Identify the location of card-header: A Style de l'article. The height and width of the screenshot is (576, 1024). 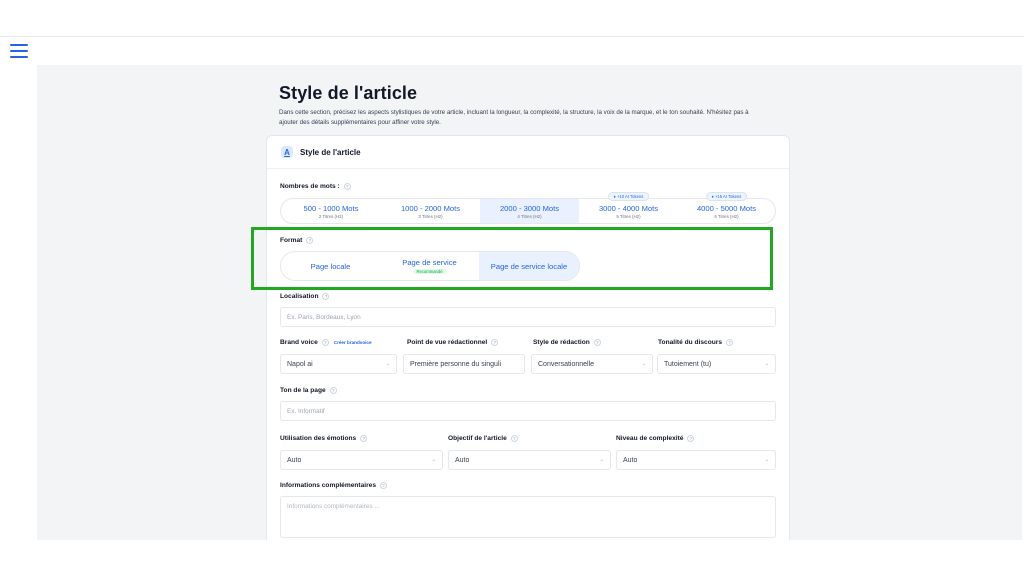
(528, 152).